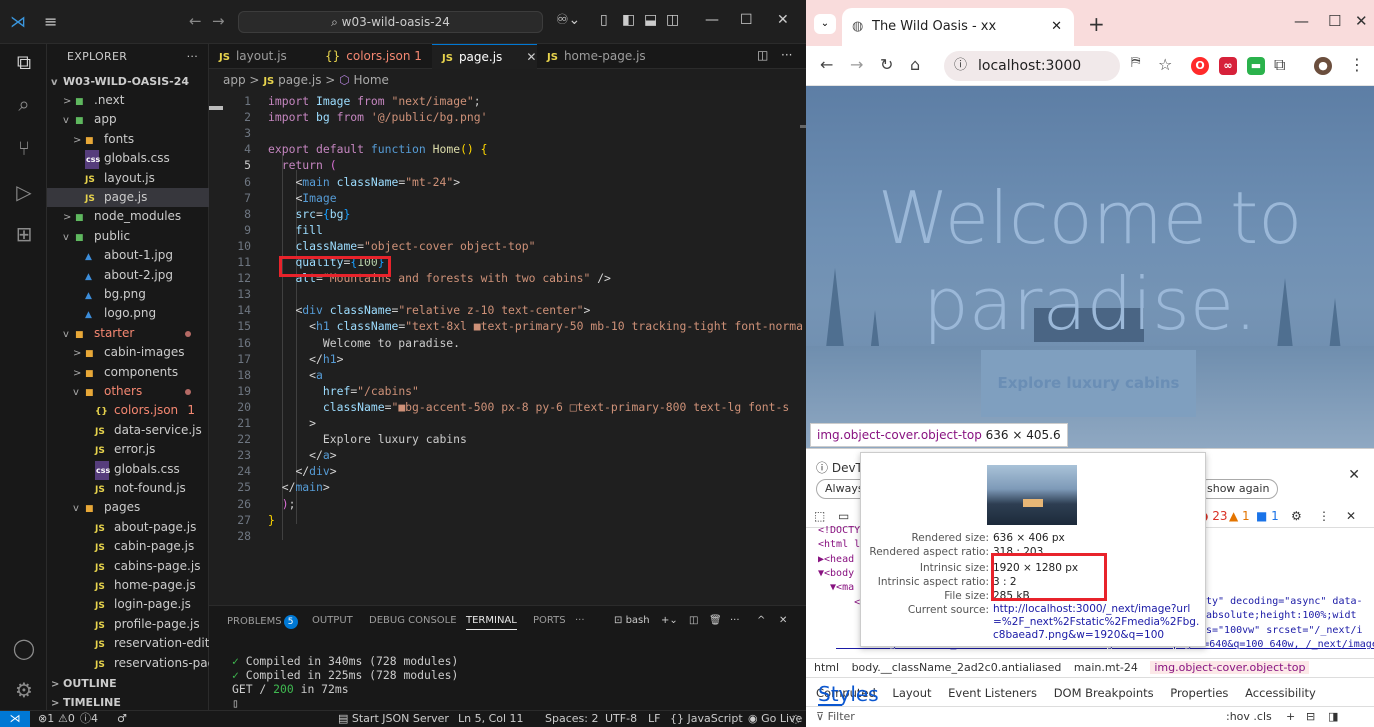 Image resolution: width=1374 pixels, height=727 pixels. I want to click on encoding: UTF-8, so click(621, 719).